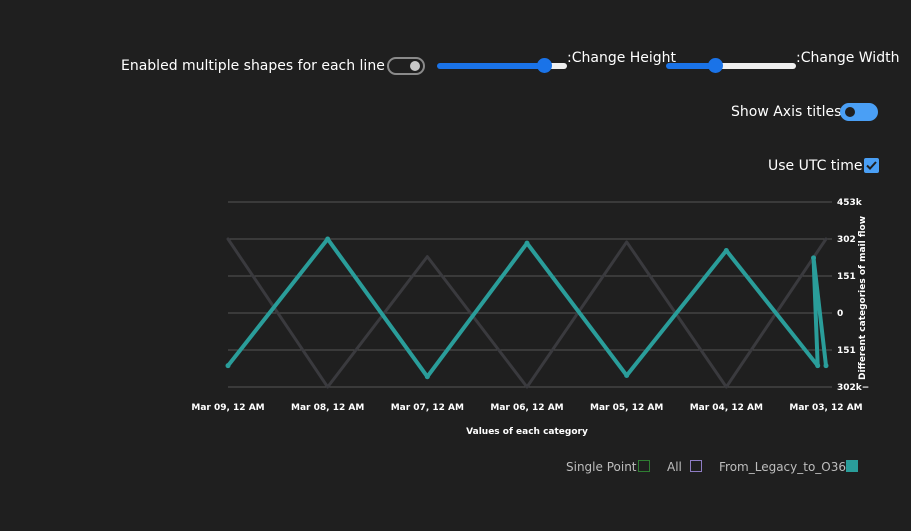 The width and height of the screenshot is (911, 531). What do you see at coordinates (227, 408) in the screenshot?
I see `x-tick-label: Mar 09, 12 AM` at bounding box center [227, 408].